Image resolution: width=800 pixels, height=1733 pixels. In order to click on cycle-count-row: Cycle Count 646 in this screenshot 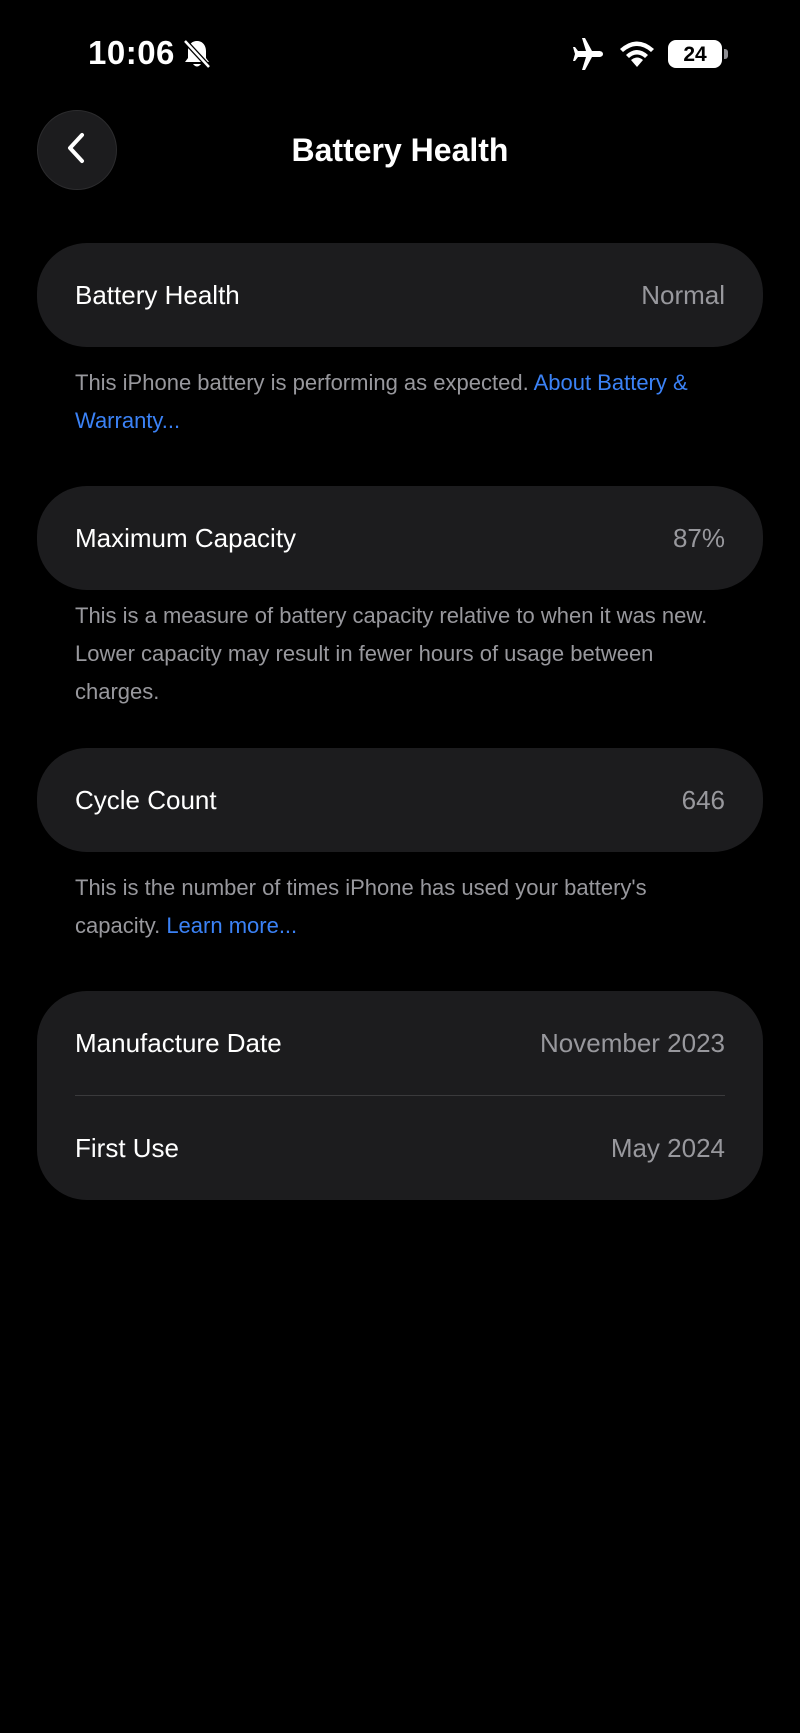, I will do `click(400, 800)`.